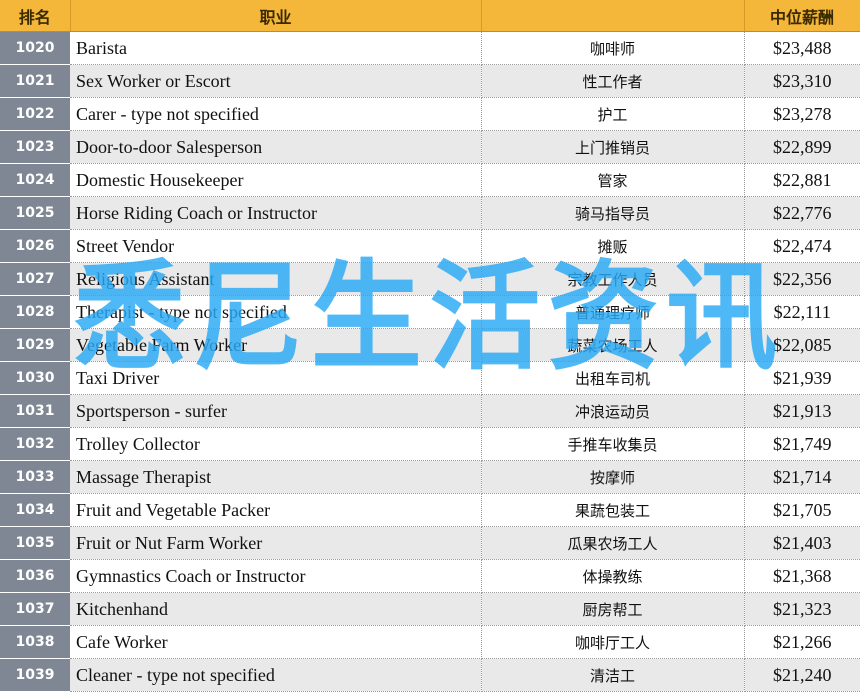 The image size is (860, 692). What do you see at coordinates (802, 81) in the screenshot?
I see `salary-cell: $23,310` at bounding box center [802, 81].